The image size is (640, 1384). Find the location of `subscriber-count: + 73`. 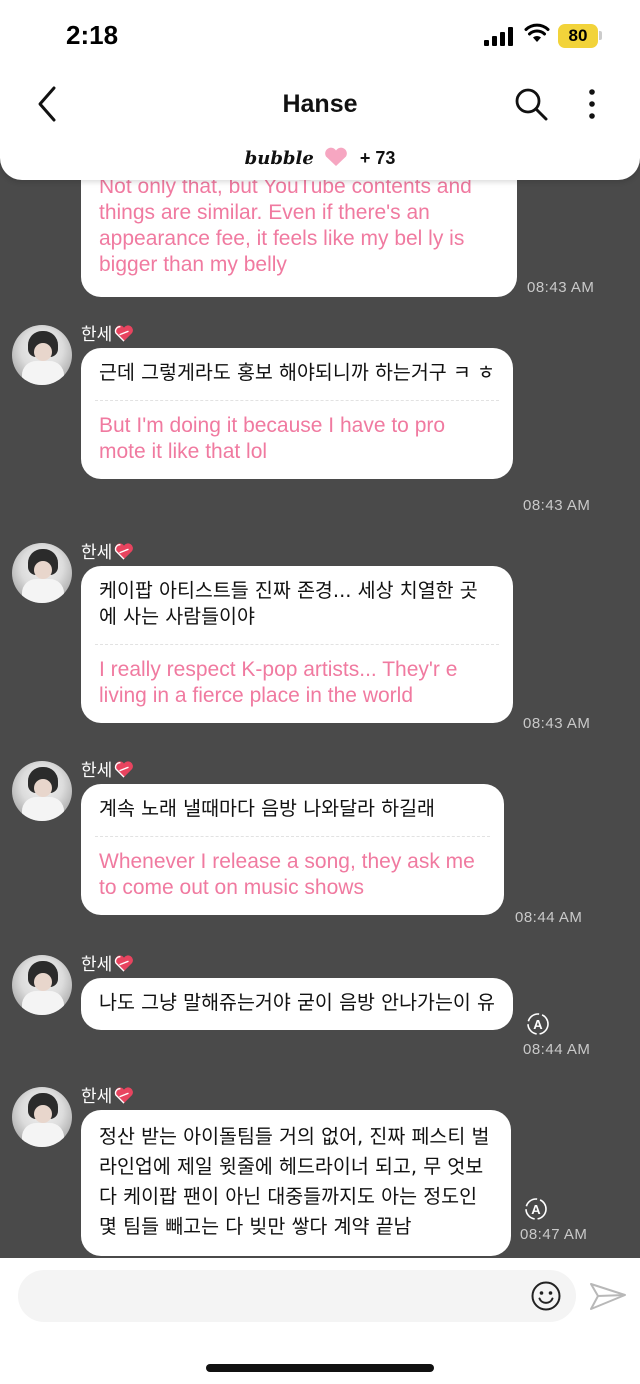

subscriber-count: + 73 is located at coordinates (377, 158).